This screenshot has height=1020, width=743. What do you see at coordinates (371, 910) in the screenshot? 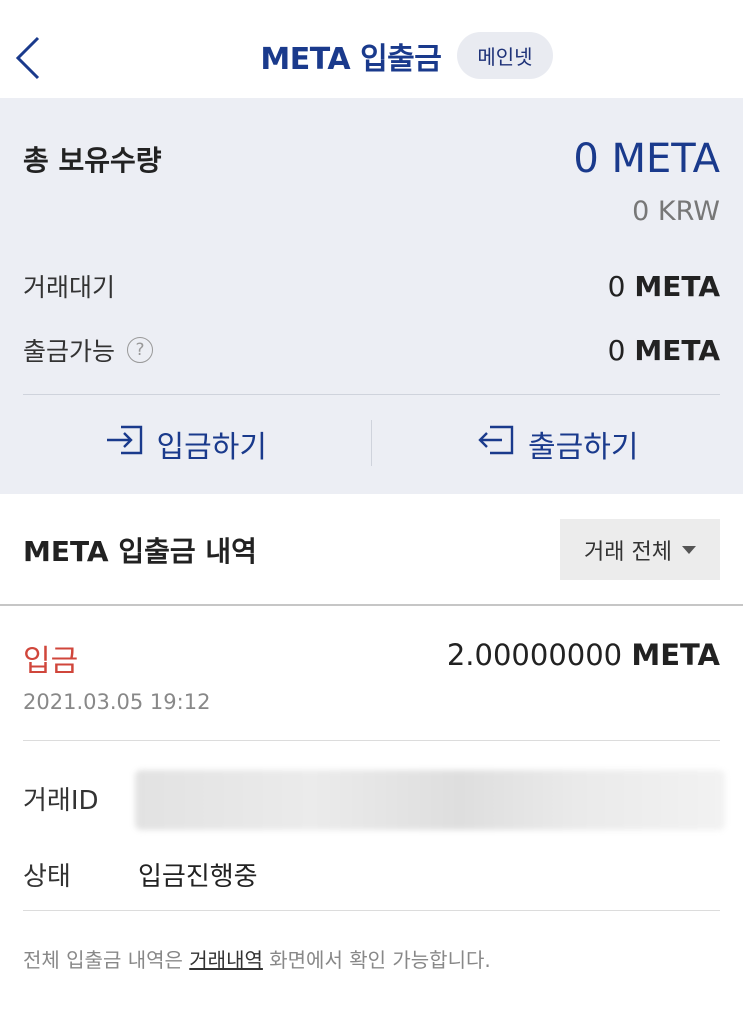
I see `transaction-bottom-divider` at bounding box center [371, 910].